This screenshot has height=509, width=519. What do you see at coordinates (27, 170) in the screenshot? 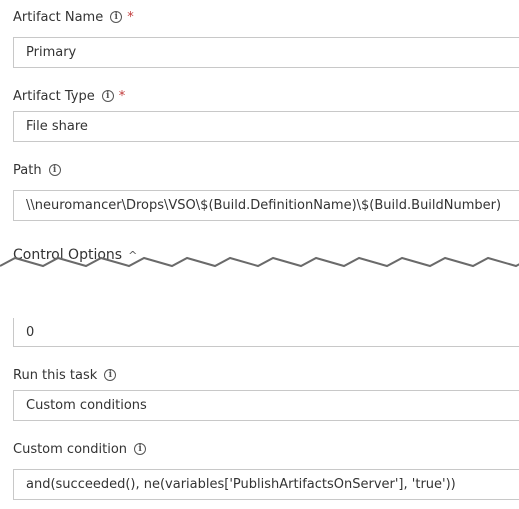
I see `path-label: Path` at bounding box center [27, 170].